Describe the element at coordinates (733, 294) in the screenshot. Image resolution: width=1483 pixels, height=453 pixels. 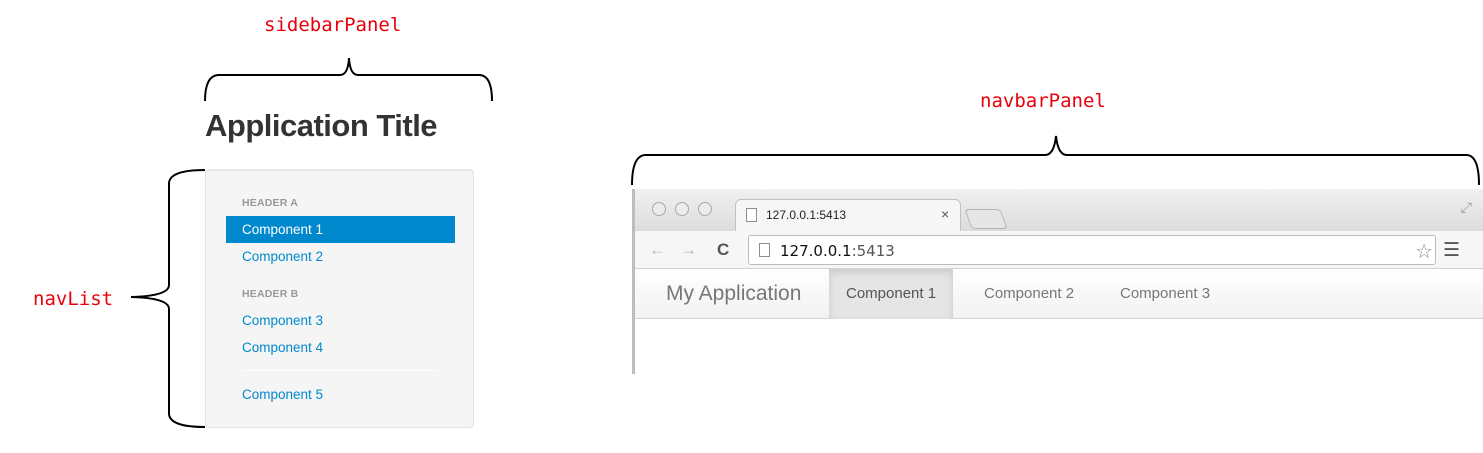
I see `navbar-brand: My Application` at that location.